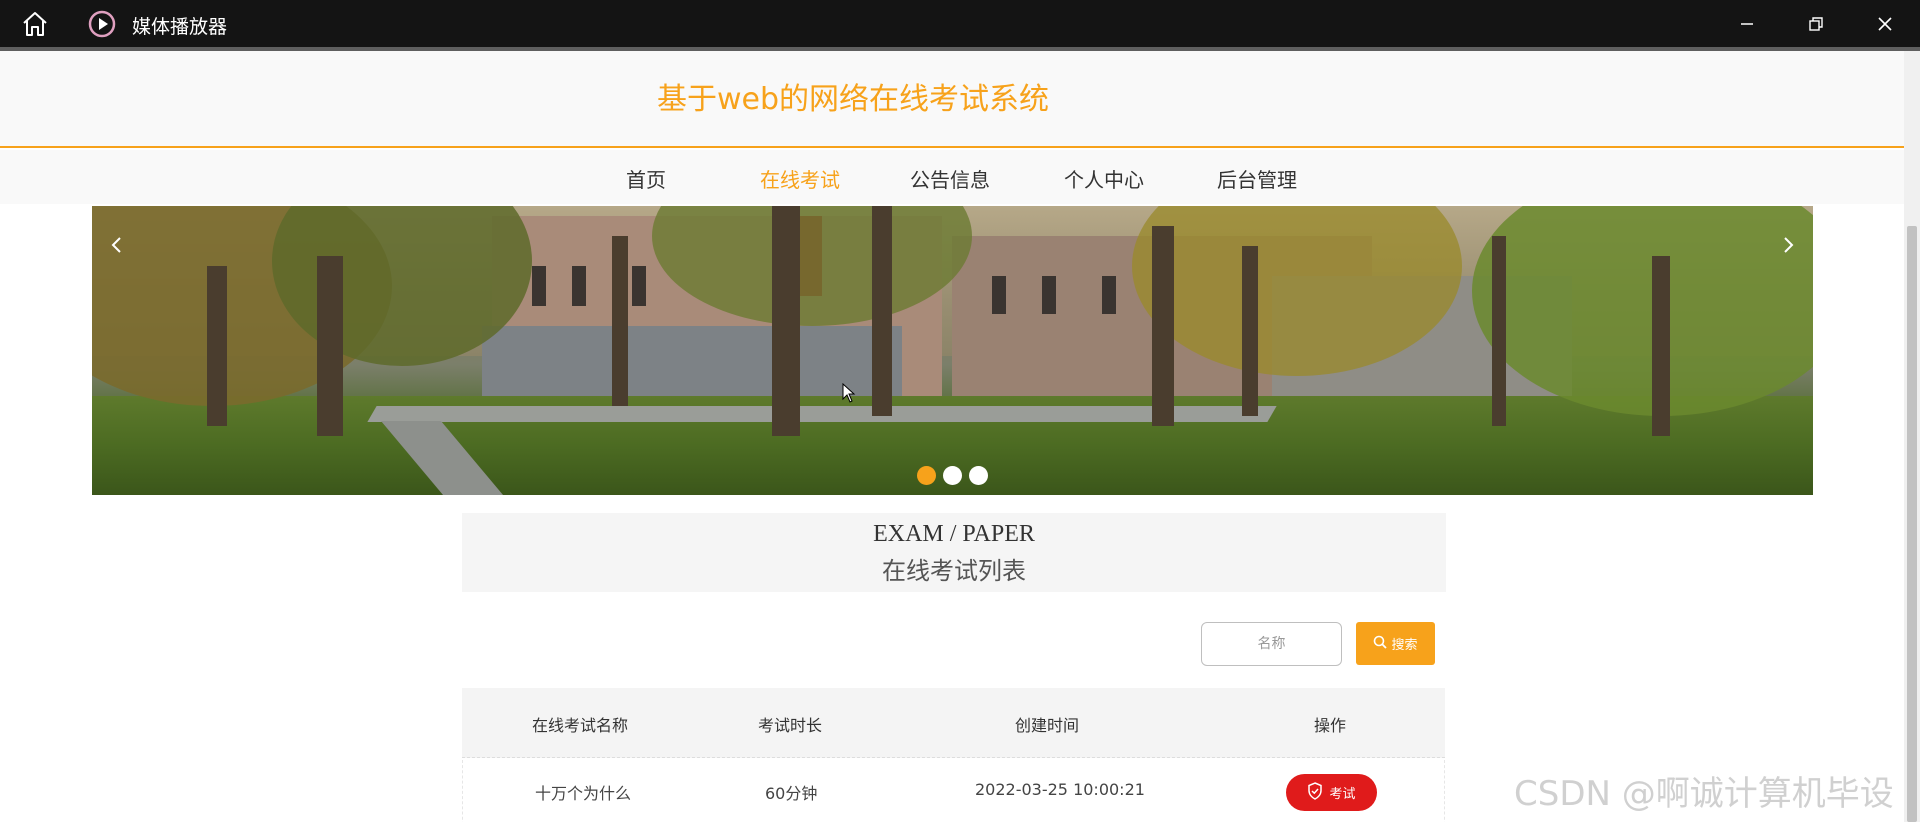 The image size is (1920, 822). I want to click on restore-button, so click(1816, 23).